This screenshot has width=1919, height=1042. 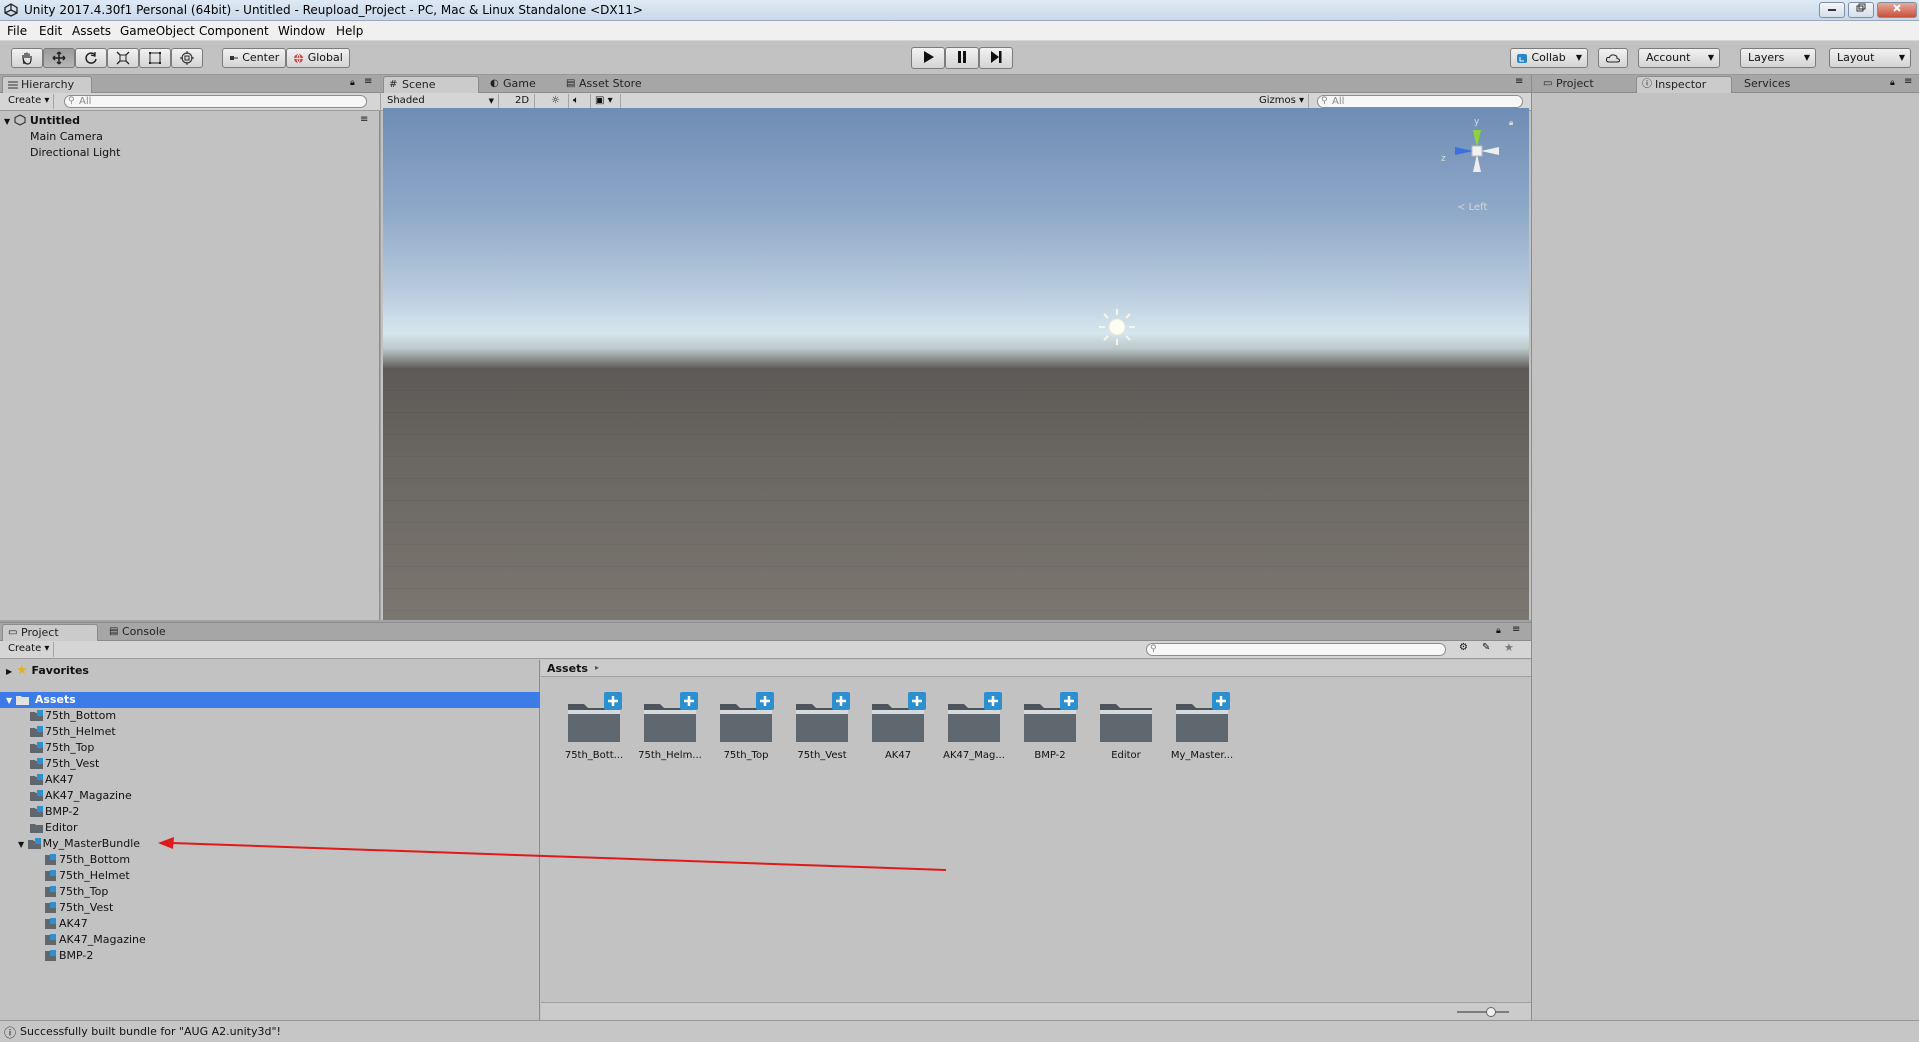 I want to click on move-tool-button, so click(x=59, y=58).